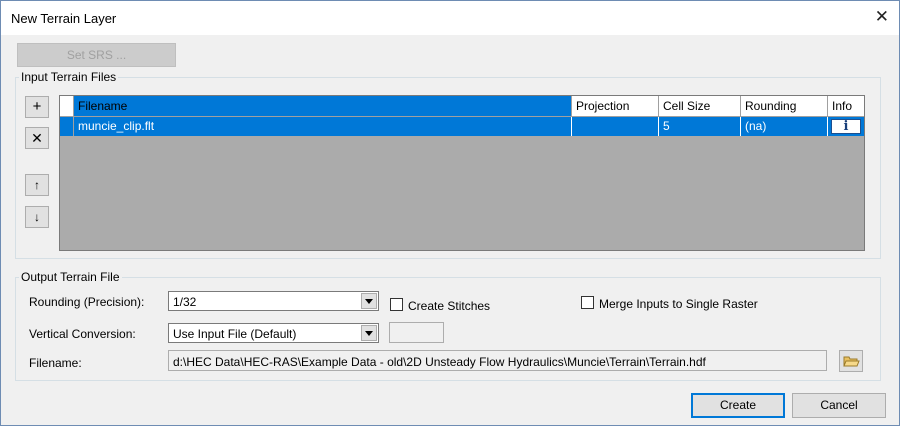 This screenshot has height=426, width=900. Describe the element at coordinates (323, 106) in the screenshot. I see `column-header-filename: Filename` at that location.